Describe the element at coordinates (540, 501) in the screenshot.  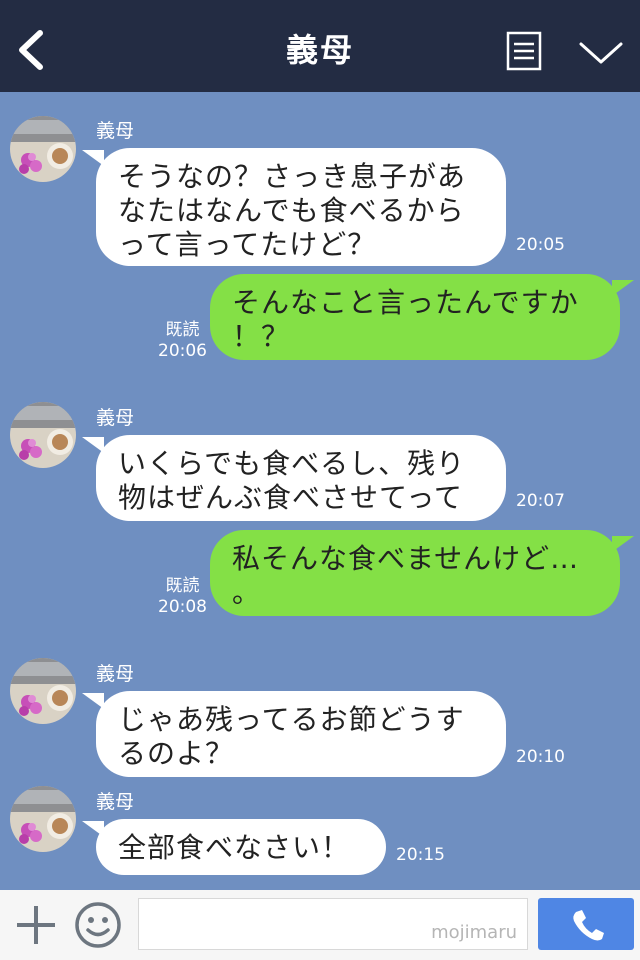
I see `message-time: 20:07` at that location.